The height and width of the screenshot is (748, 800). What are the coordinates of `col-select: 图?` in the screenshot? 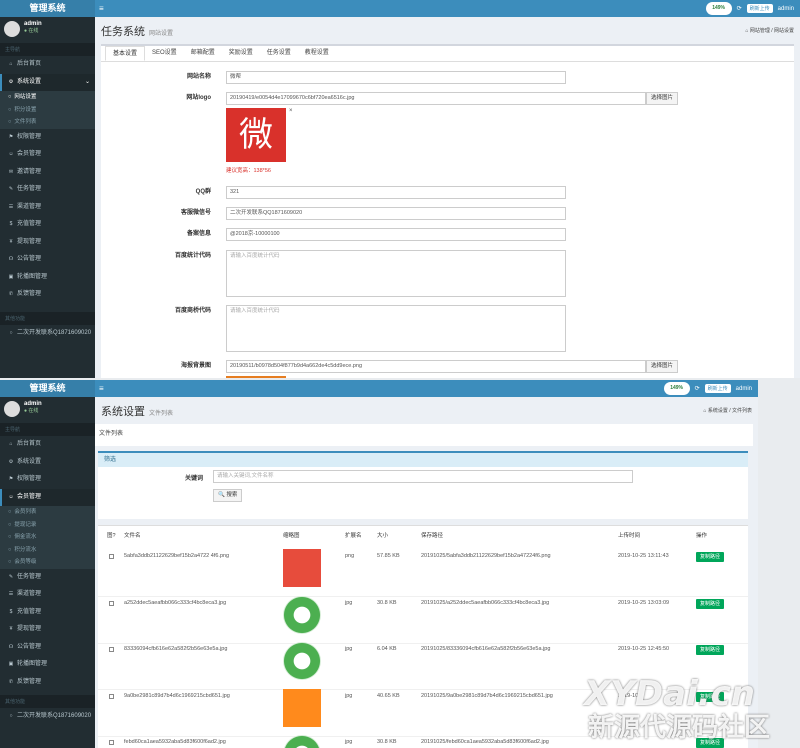 It's located at (111, 536).